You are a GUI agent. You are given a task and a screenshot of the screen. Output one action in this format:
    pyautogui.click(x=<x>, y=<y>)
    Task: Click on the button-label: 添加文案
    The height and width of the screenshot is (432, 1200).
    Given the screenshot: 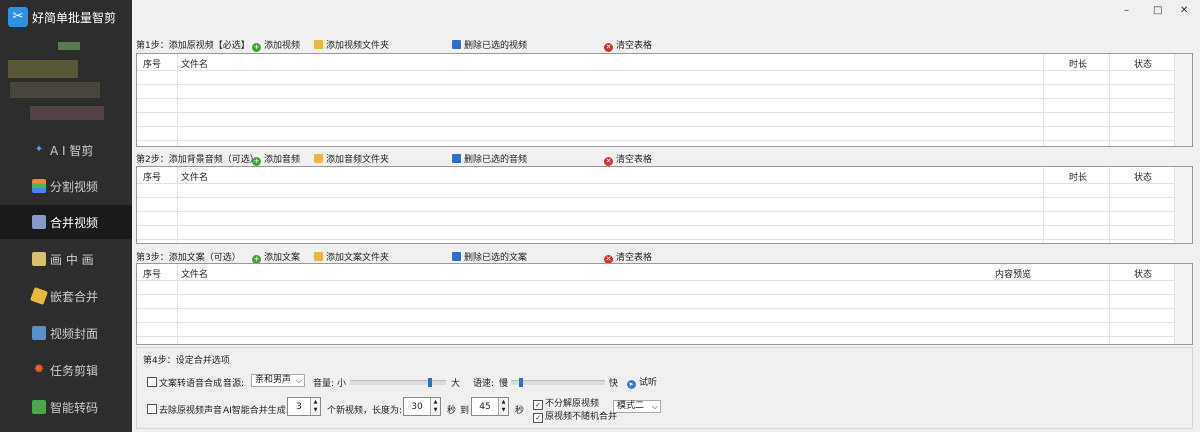 What is the action you would take?
    pyautogui.click(x=282, y=258)
    